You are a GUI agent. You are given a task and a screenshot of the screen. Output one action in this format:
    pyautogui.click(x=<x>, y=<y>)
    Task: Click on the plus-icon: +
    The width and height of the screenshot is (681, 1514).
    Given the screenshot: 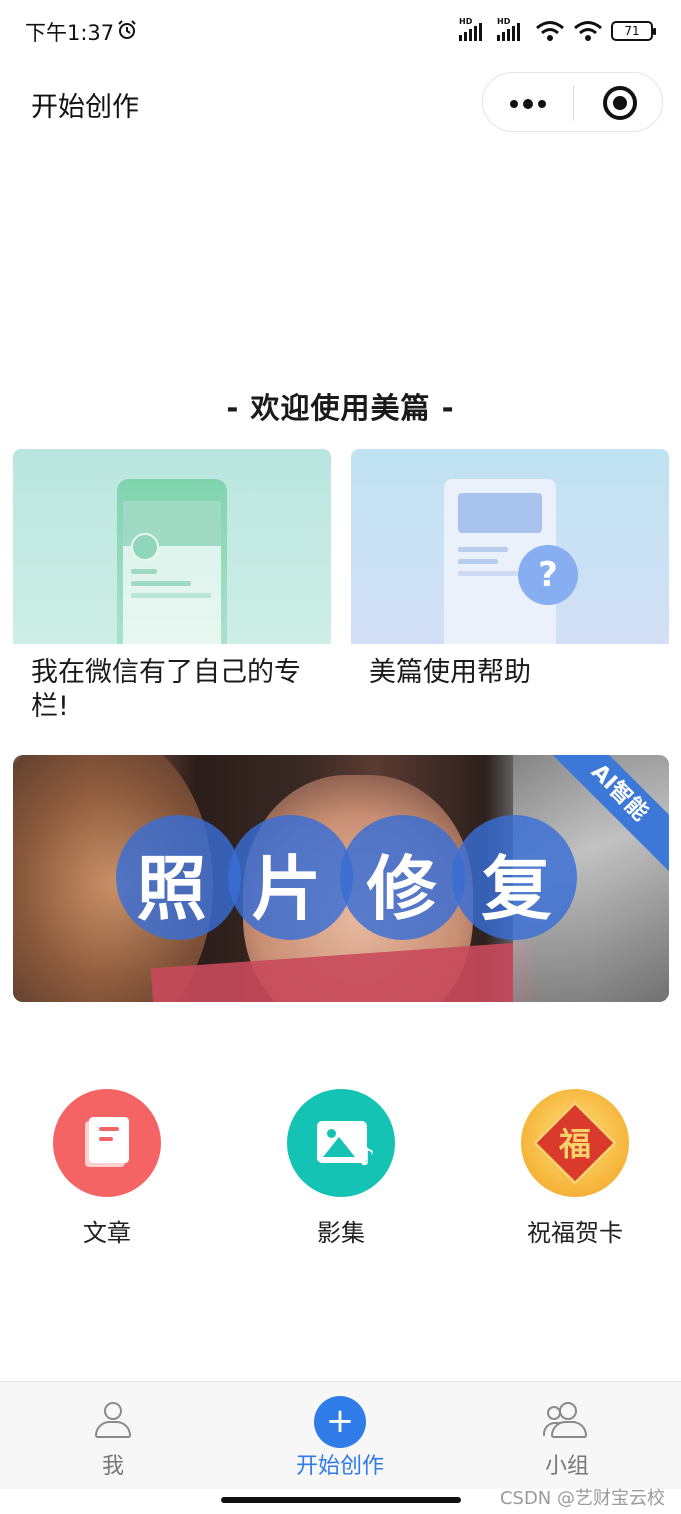 What is the action you would take?
    pyautogui.click(x=340, y=1422)
    